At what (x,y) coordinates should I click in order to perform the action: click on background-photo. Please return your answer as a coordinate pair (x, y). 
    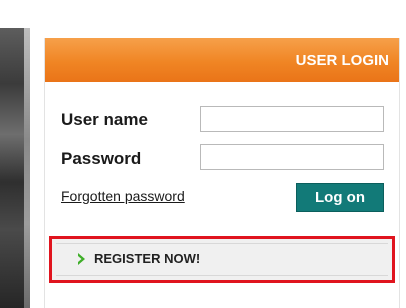
    Looking at the image, I should click on (15, 168).